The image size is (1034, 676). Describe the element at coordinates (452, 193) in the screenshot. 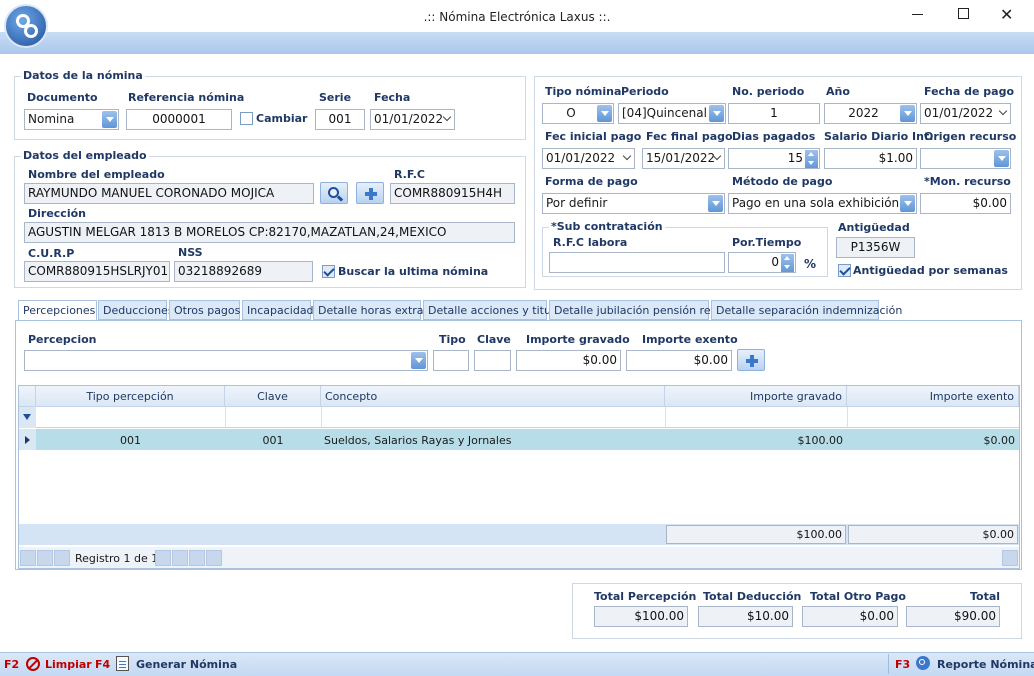

I see `rfc-input: COMR880915H4H` at that location.